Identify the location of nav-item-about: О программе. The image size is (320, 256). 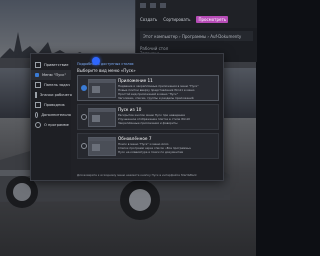
(51, 125).